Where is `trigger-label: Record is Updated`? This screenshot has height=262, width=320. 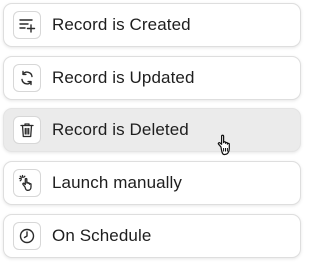
trigger-label: Record is Updated is located at coordinates (123, 77).